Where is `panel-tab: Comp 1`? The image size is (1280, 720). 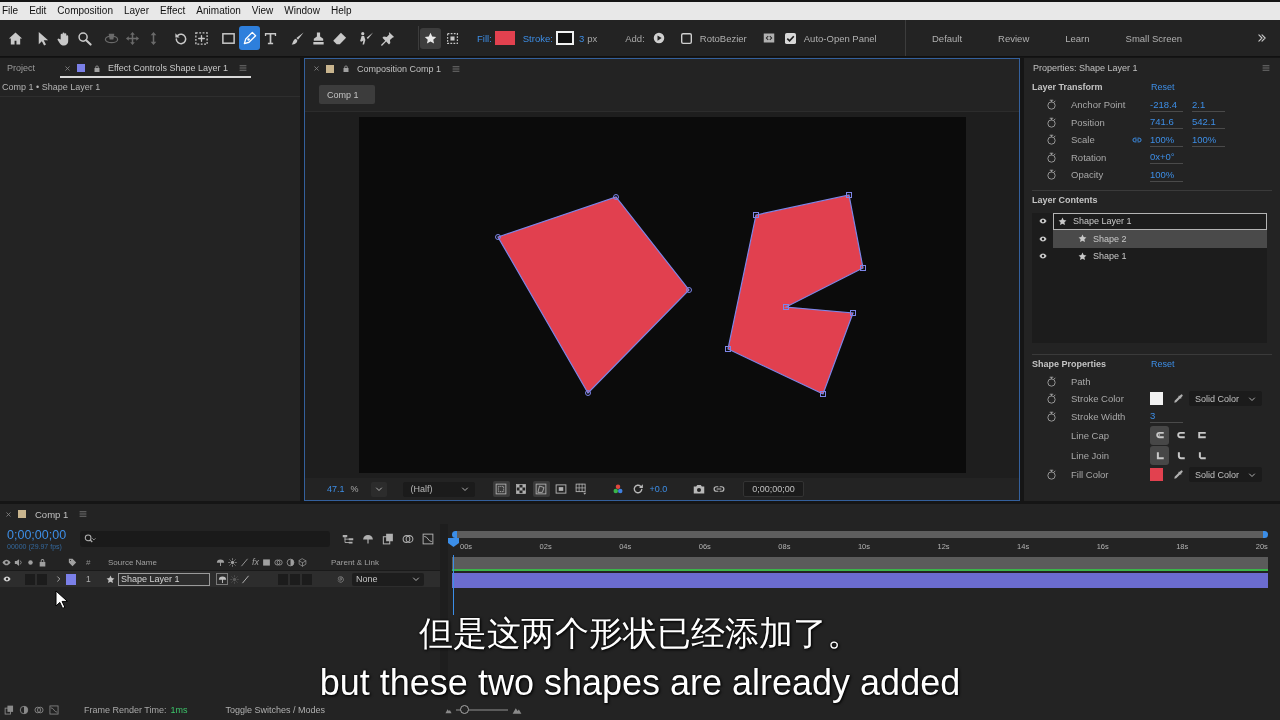
panel-tab: Comp 1 is located at coordinates (44, 514).